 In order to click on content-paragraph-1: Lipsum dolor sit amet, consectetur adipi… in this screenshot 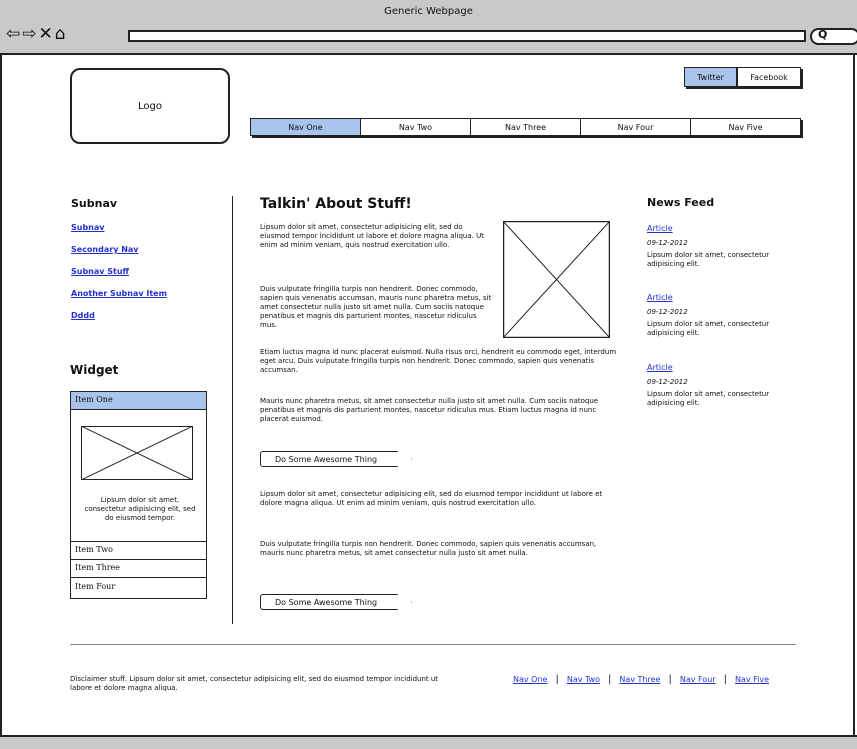, I will do `click(372, 236)`.